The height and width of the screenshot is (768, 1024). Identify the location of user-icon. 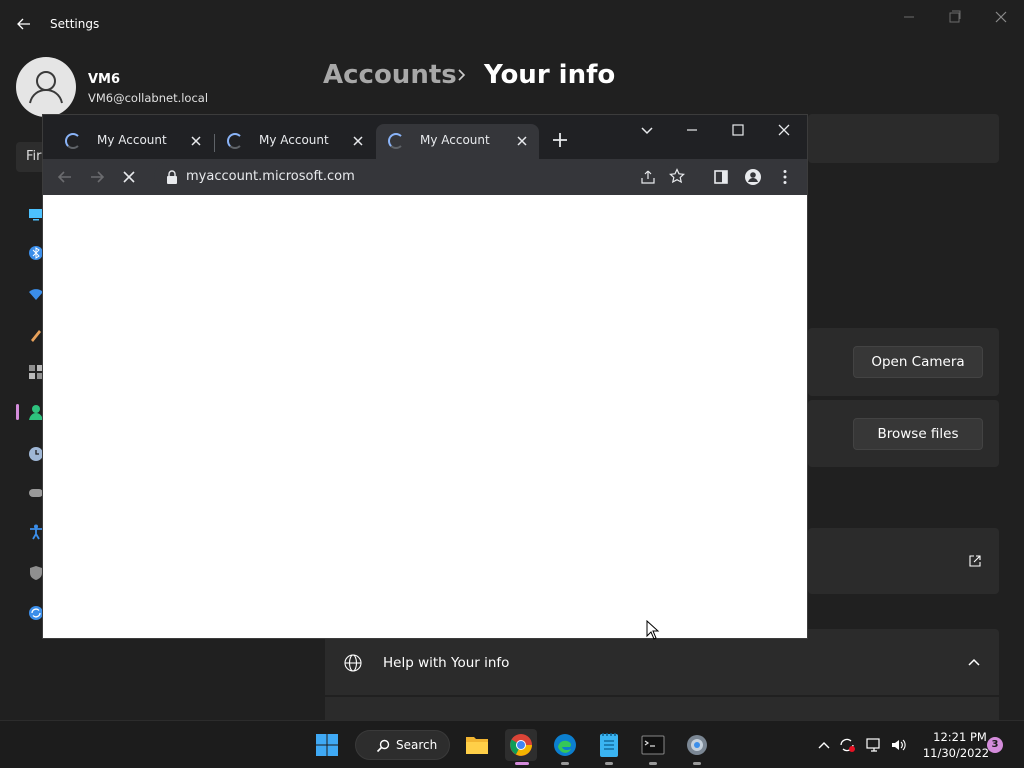
(46, 87).